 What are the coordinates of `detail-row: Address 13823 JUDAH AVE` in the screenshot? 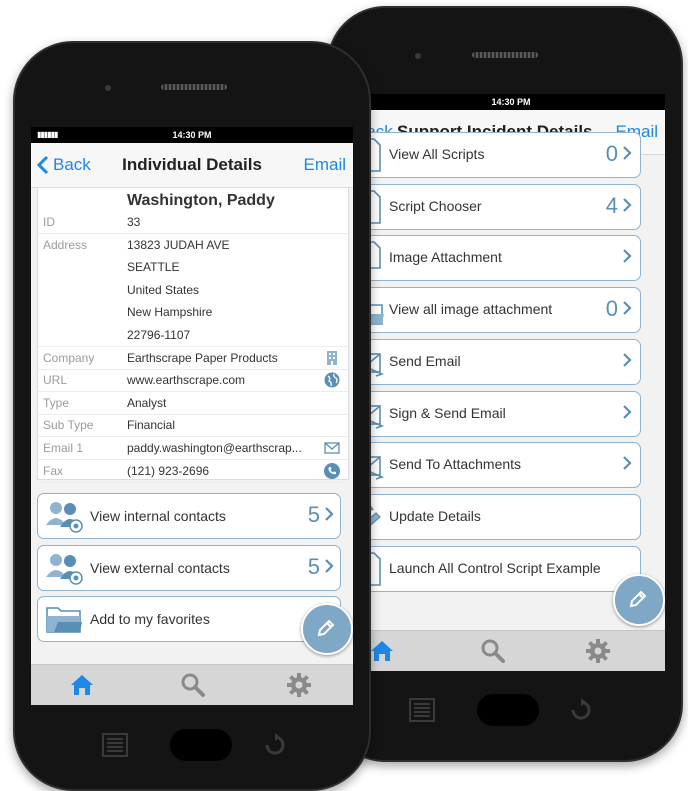 It's located at (193, 245).